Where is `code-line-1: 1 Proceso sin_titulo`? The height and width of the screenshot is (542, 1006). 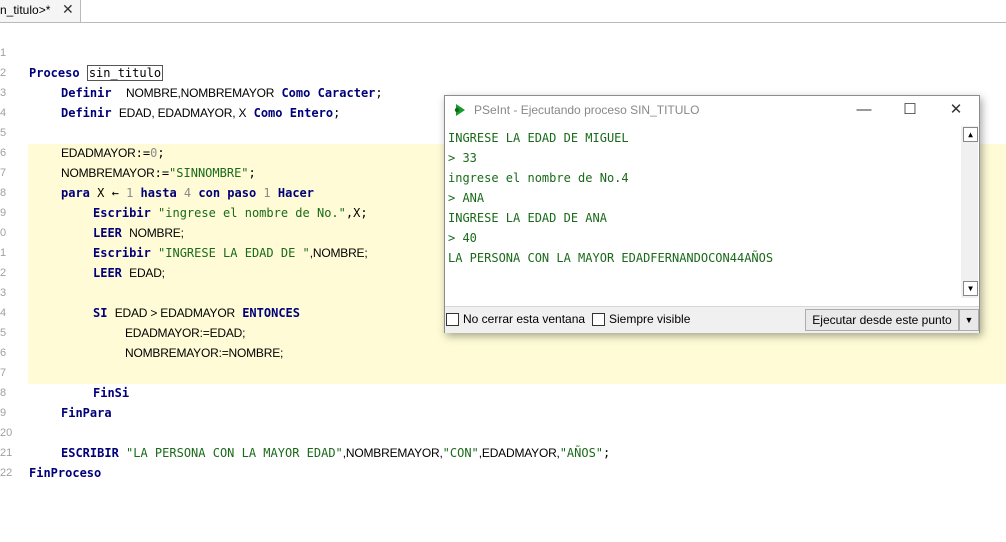 code-line-1: 1 Proceso sin_titulo is located at coordinates (503, 52).